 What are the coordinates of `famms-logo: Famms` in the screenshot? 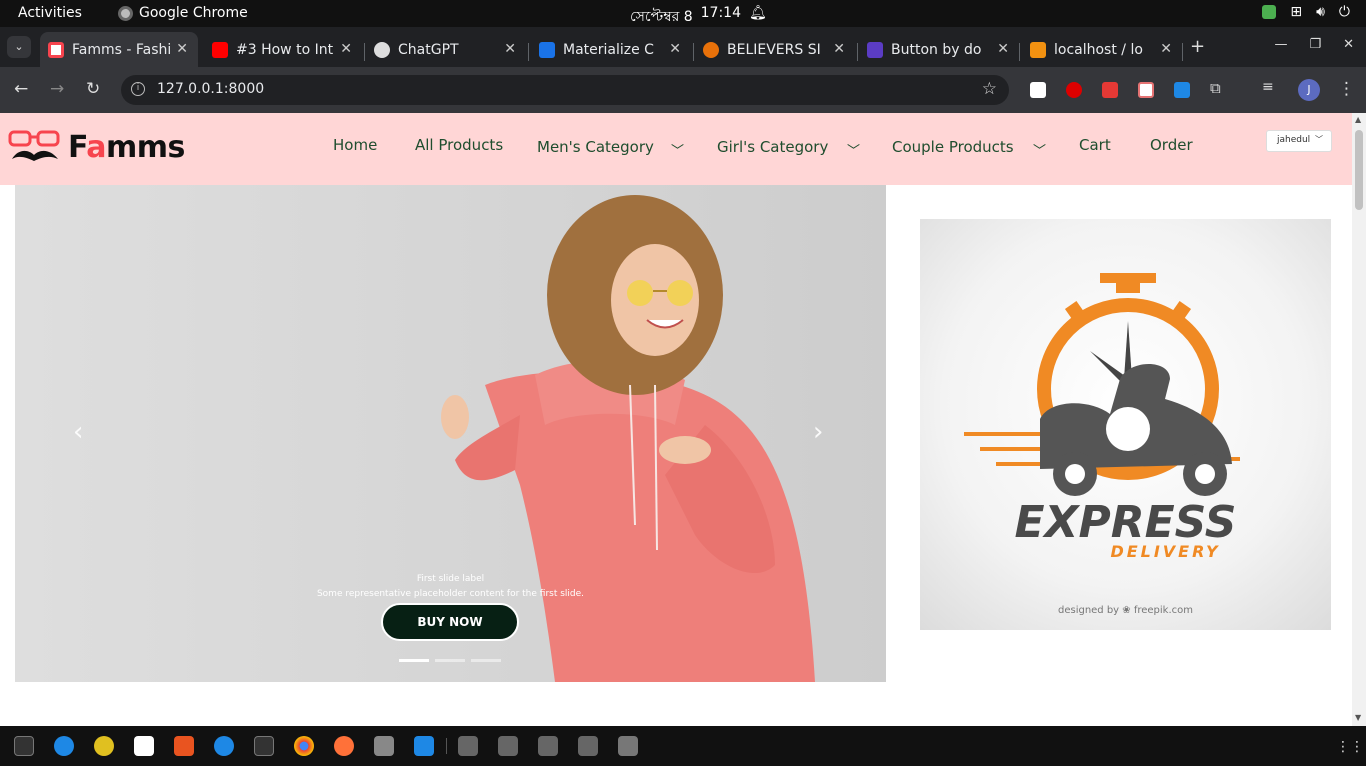 It's located at (96, 147).